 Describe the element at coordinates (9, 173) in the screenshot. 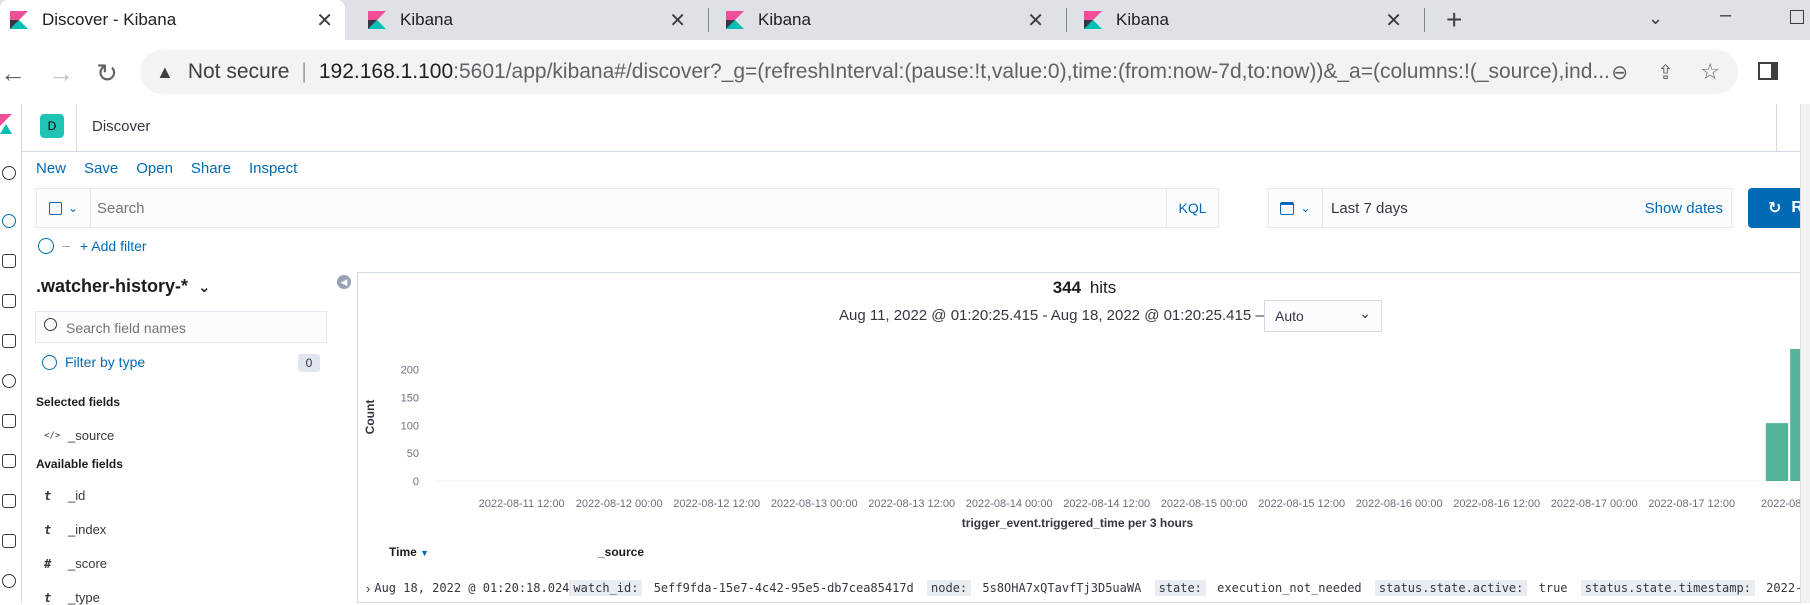

I see `recent-icon` at that location.